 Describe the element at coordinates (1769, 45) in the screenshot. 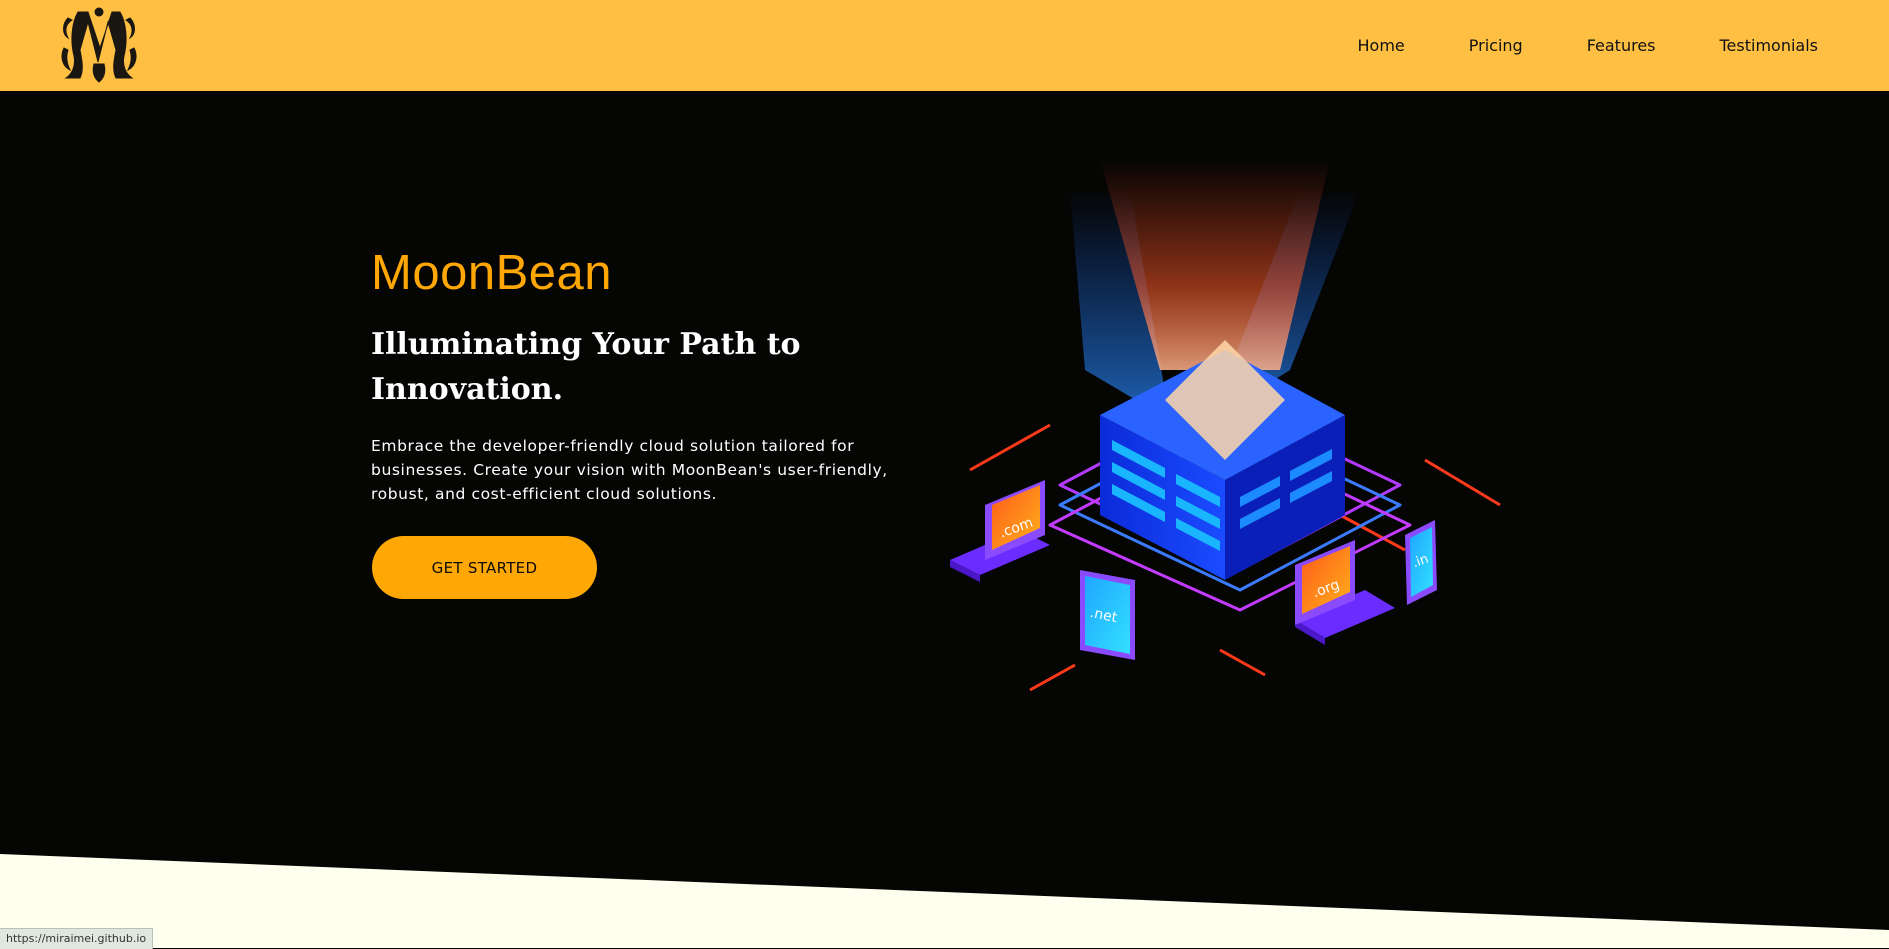

I see `nav-link-testimonials: Testimonials` at that location.